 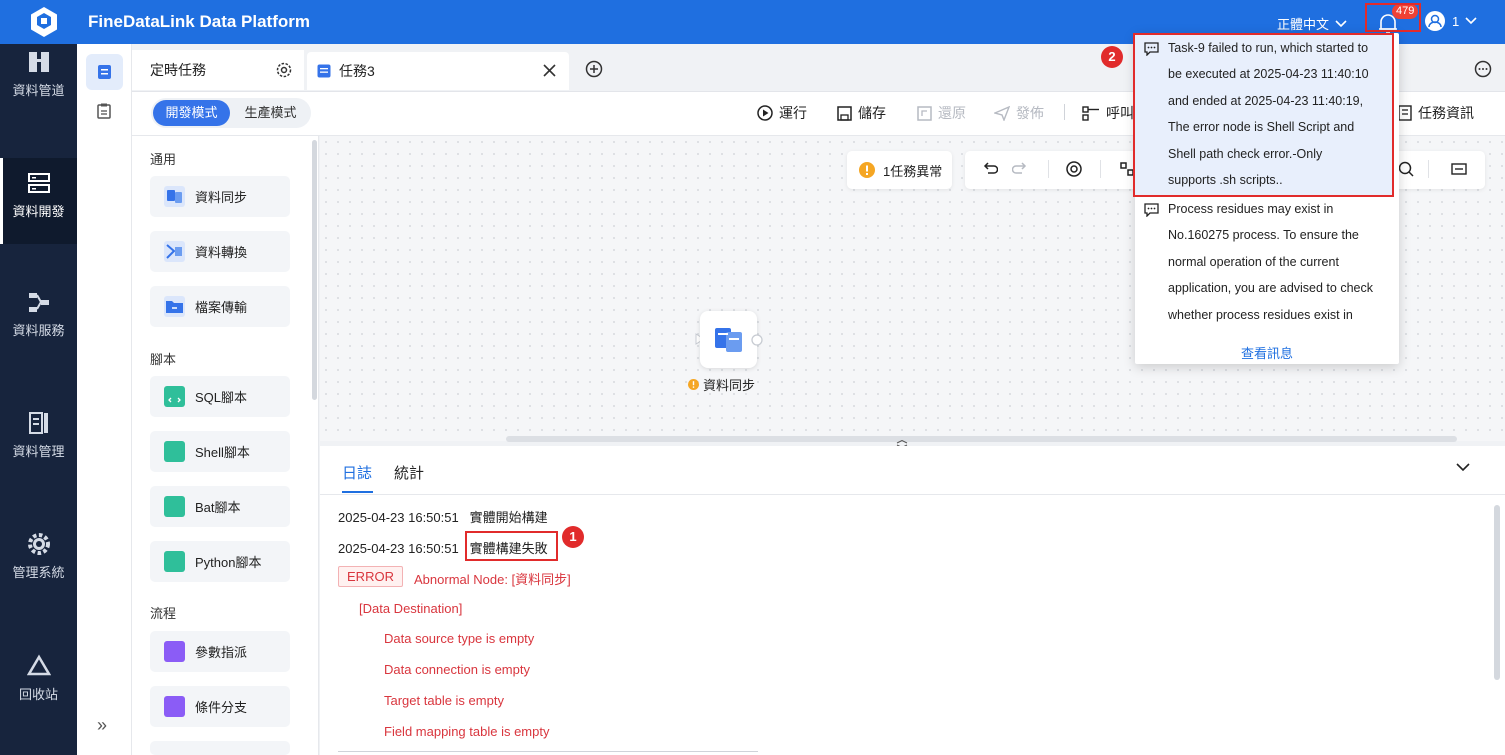 I want to click on notification-line: normal operation of the current, so click(x=1253, y=261).